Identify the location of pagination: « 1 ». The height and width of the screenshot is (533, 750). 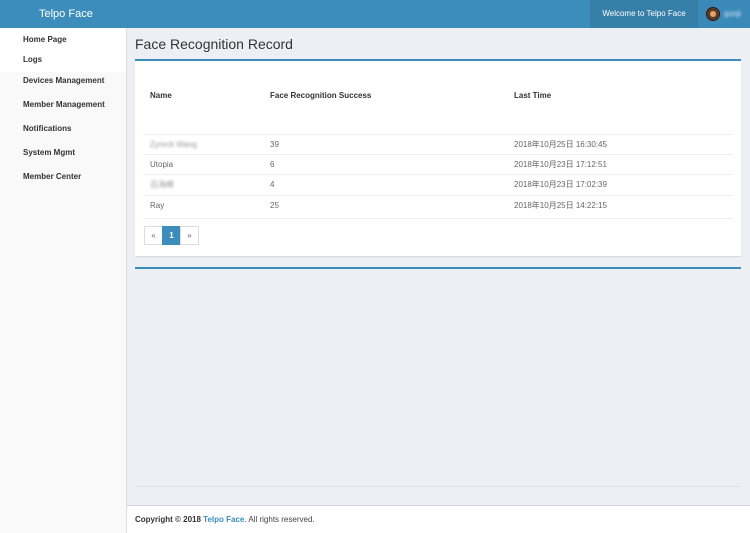
(171, 235).